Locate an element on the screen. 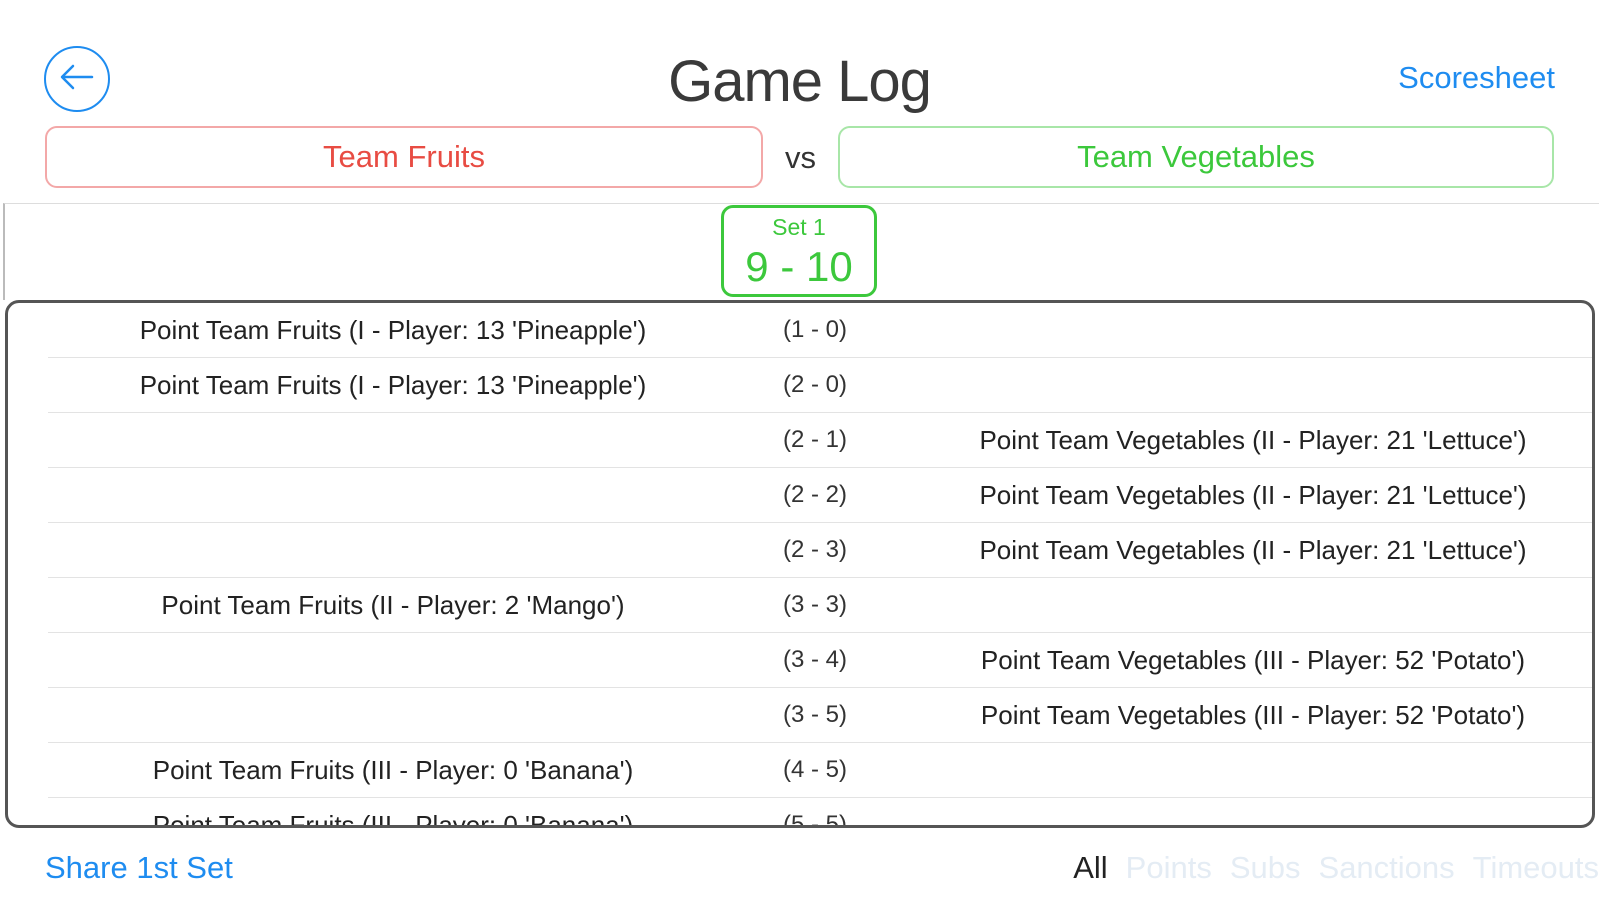  log-score: (2 - 1) is located at coordinates (814, 439).